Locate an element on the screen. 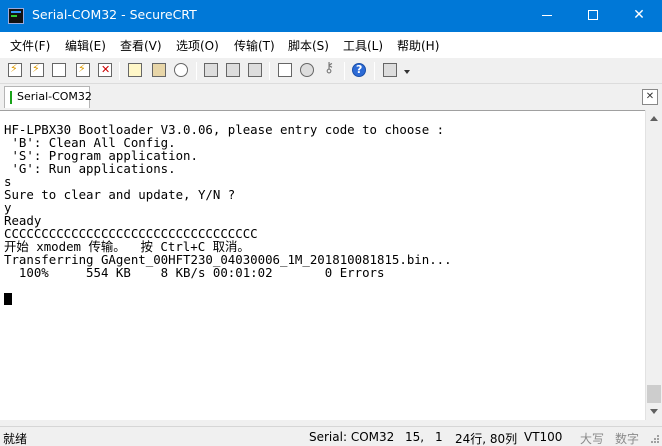  quick-connect-icon is located at coordinates (37, 69).